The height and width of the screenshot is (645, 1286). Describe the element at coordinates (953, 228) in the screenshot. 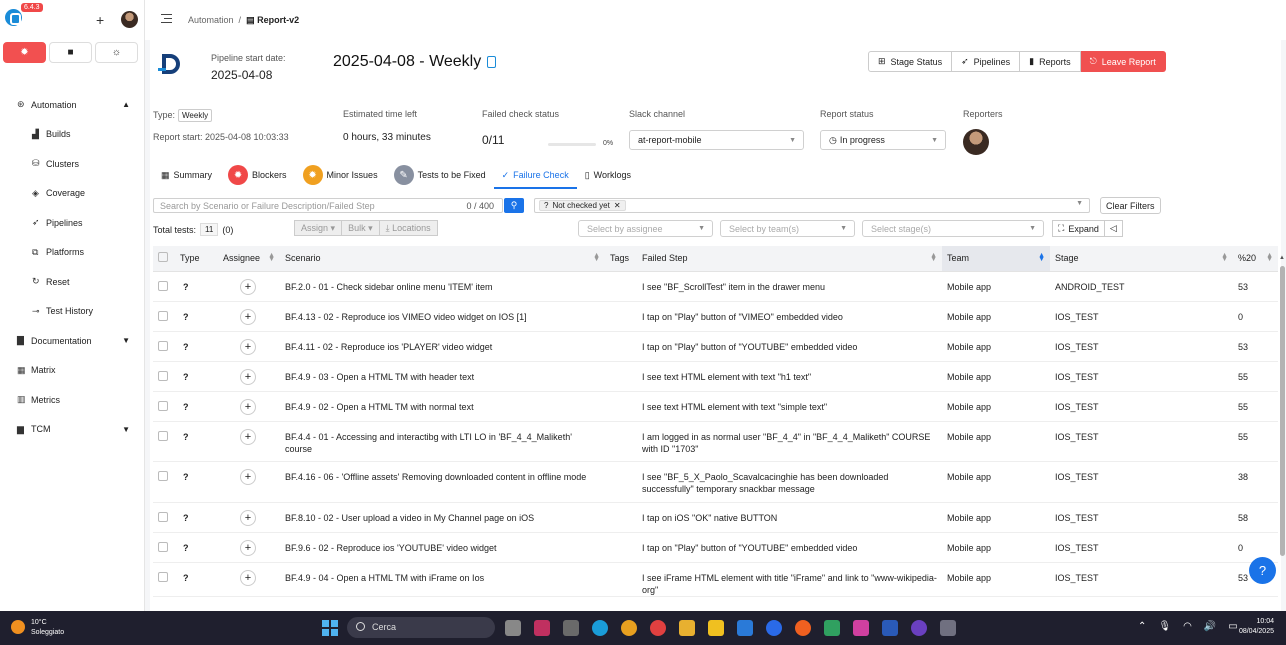

I see `stage-filter-select: Select stage(s) ▼` at that location.